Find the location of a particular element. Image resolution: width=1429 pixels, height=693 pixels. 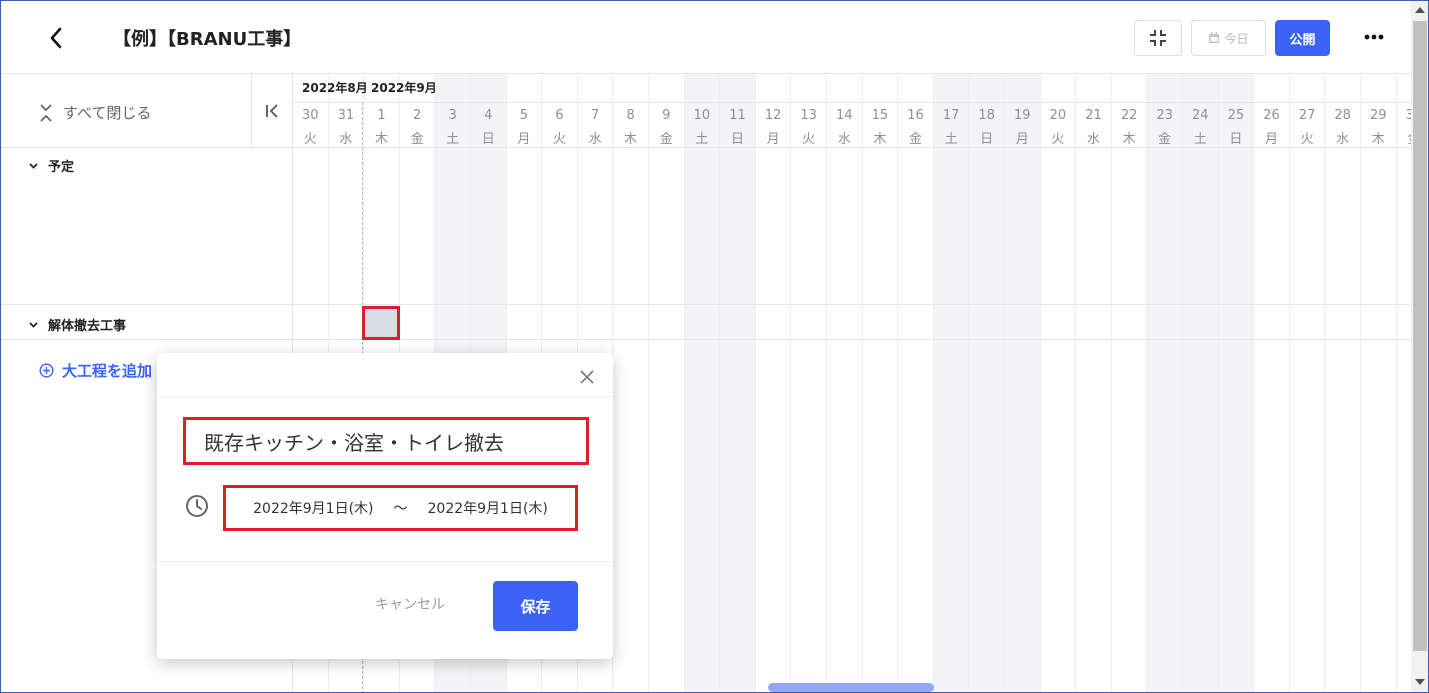

day-column: 9金 is located at coordinates (667, 383).